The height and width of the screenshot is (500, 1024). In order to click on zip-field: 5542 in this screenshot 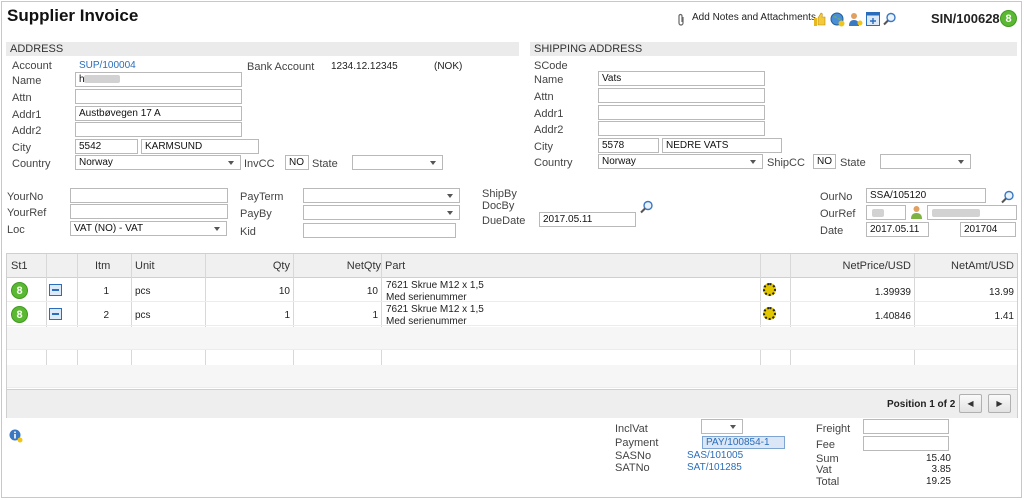, I will do `click(106, 146)`.